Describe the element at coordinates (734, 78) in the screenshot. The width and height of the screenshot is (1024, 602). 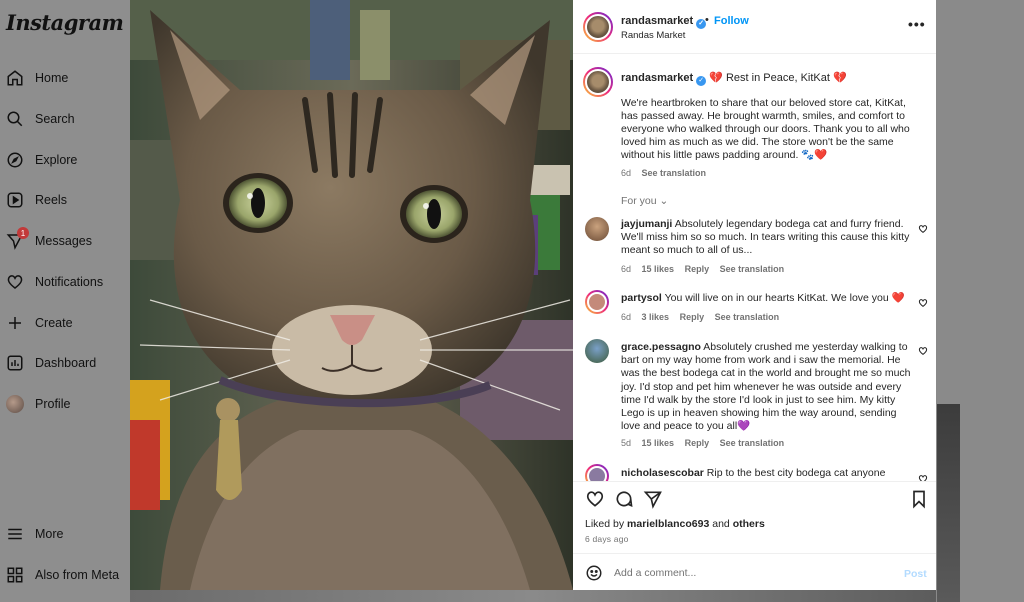
I see `caption-header: randasmarket ✓ 💔 Rest in Peace, KitKat 💔` at that location.